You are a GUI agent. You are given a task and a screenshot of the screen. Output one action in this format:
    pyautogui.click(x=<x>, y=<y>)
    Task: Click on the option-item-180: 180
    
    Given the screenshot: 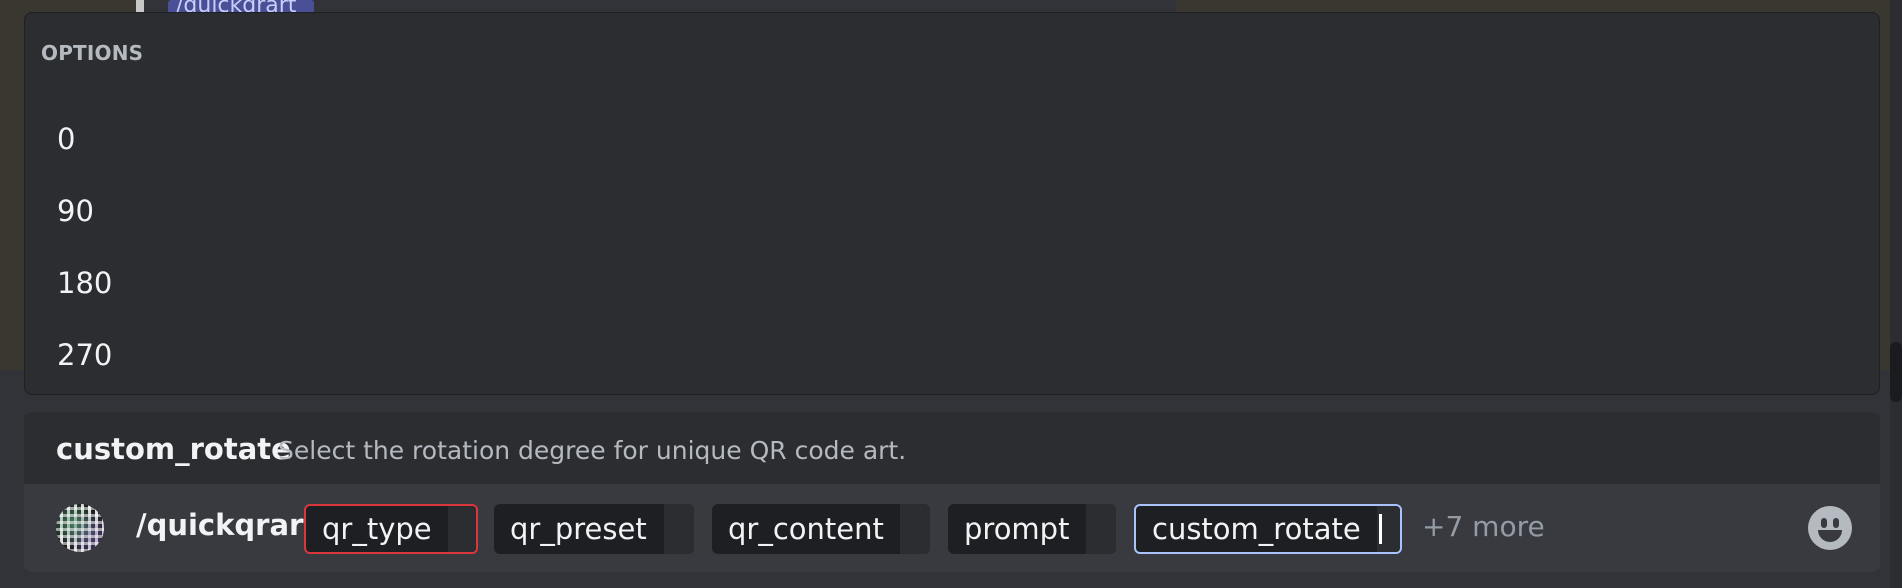 What is the action you would take?
    pyautogui.click(x=952, y=283)
    